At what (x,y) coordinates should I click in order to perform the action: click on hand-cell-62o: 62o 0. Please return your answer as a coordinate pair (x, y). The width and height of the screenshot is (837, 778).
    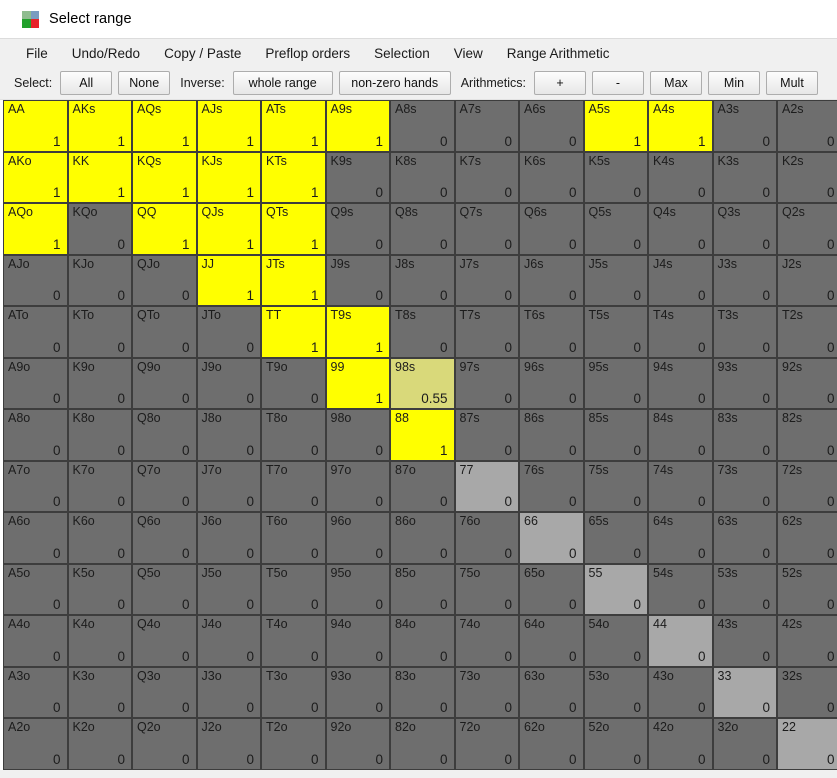
    Looking at the image, I should click on (551, 744).